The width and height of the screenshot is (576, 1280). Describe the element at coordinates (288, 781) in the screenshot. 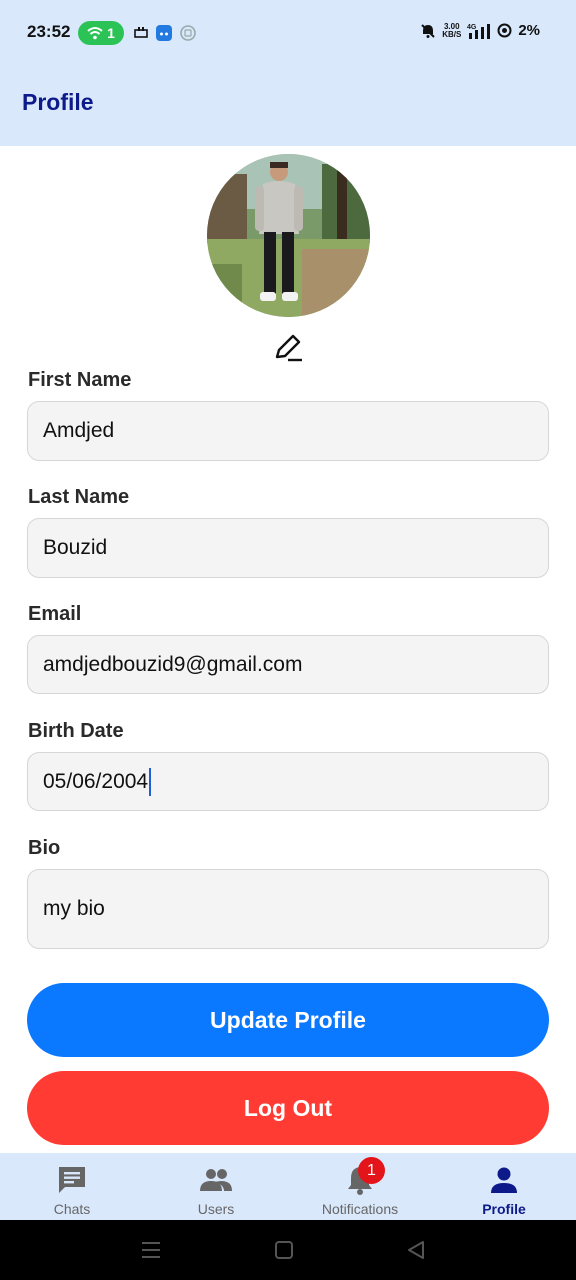

I see `birth-date-field: 05/06/2004` at that location.